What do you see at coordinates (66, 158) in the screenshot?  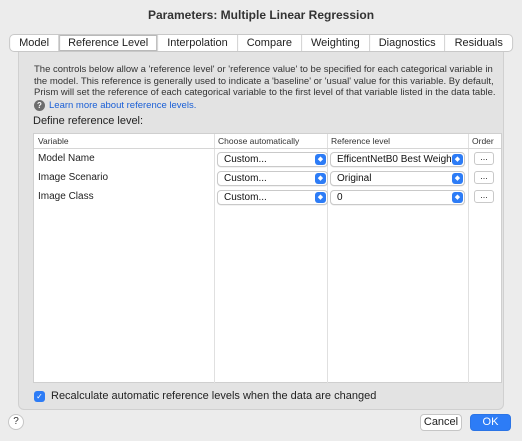 I see `variable-name: Model Name` at bounding box center [66, 158].